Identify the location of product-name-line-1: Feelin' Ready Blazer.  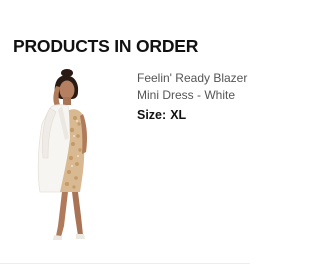
(192, 78).